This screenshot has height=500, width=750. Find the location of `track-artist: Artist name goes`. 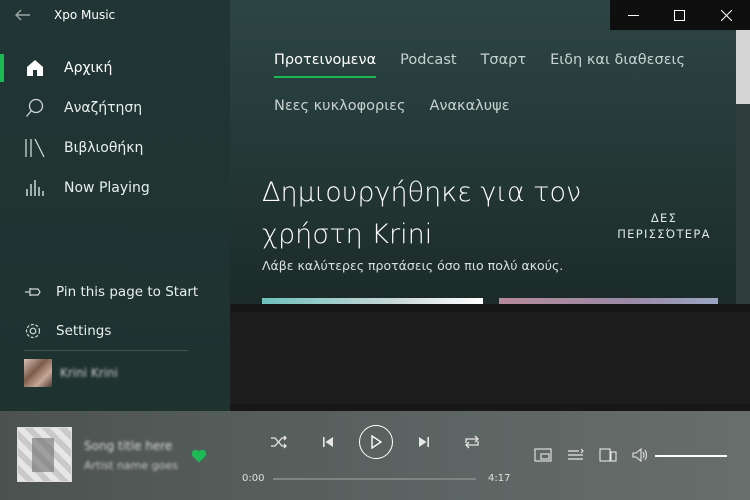

track-artist: Artist name goes is located at coordinates (131, 465).